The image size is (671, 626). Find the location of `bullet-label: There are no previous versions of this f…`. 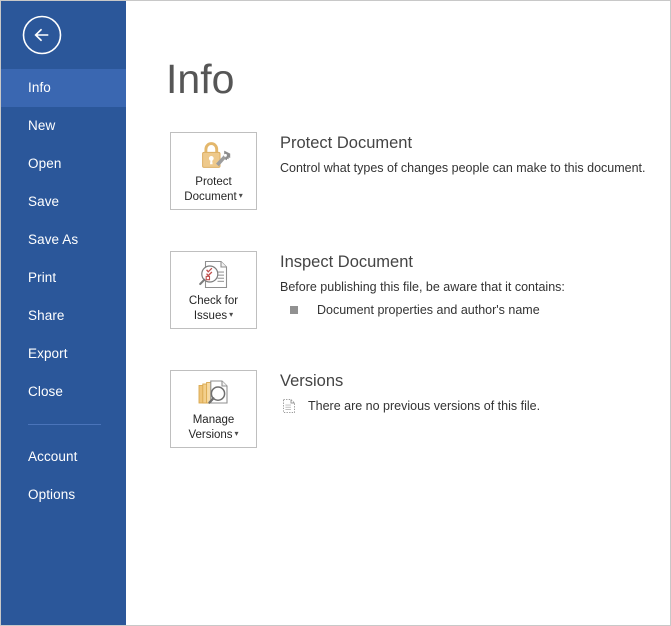

bullet-label: There are no previous versions of this f… is located at coordinates (424, 406).